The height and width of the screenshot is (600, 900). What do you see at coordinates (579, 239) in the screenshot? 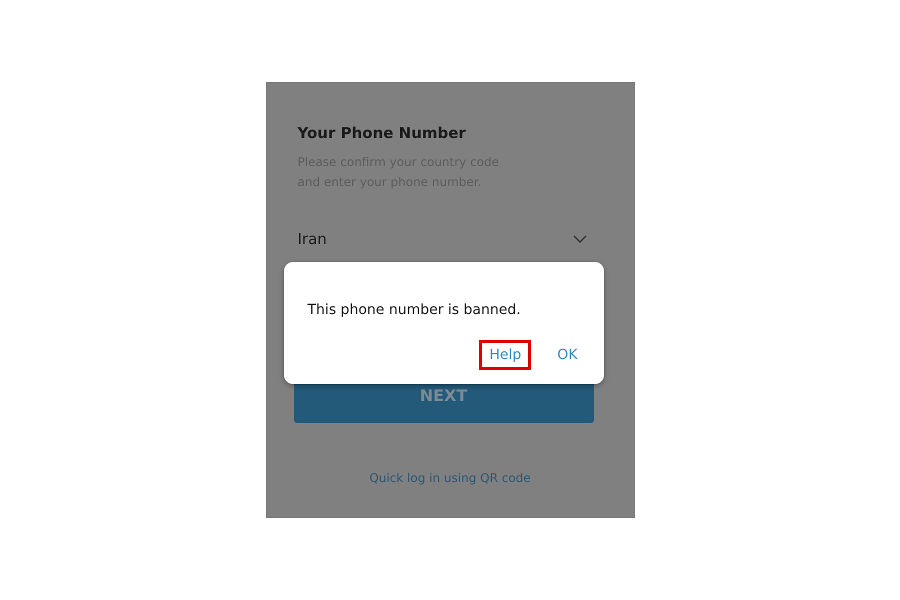
I see `chevron-down-icon` at bounding box center [579, 239].